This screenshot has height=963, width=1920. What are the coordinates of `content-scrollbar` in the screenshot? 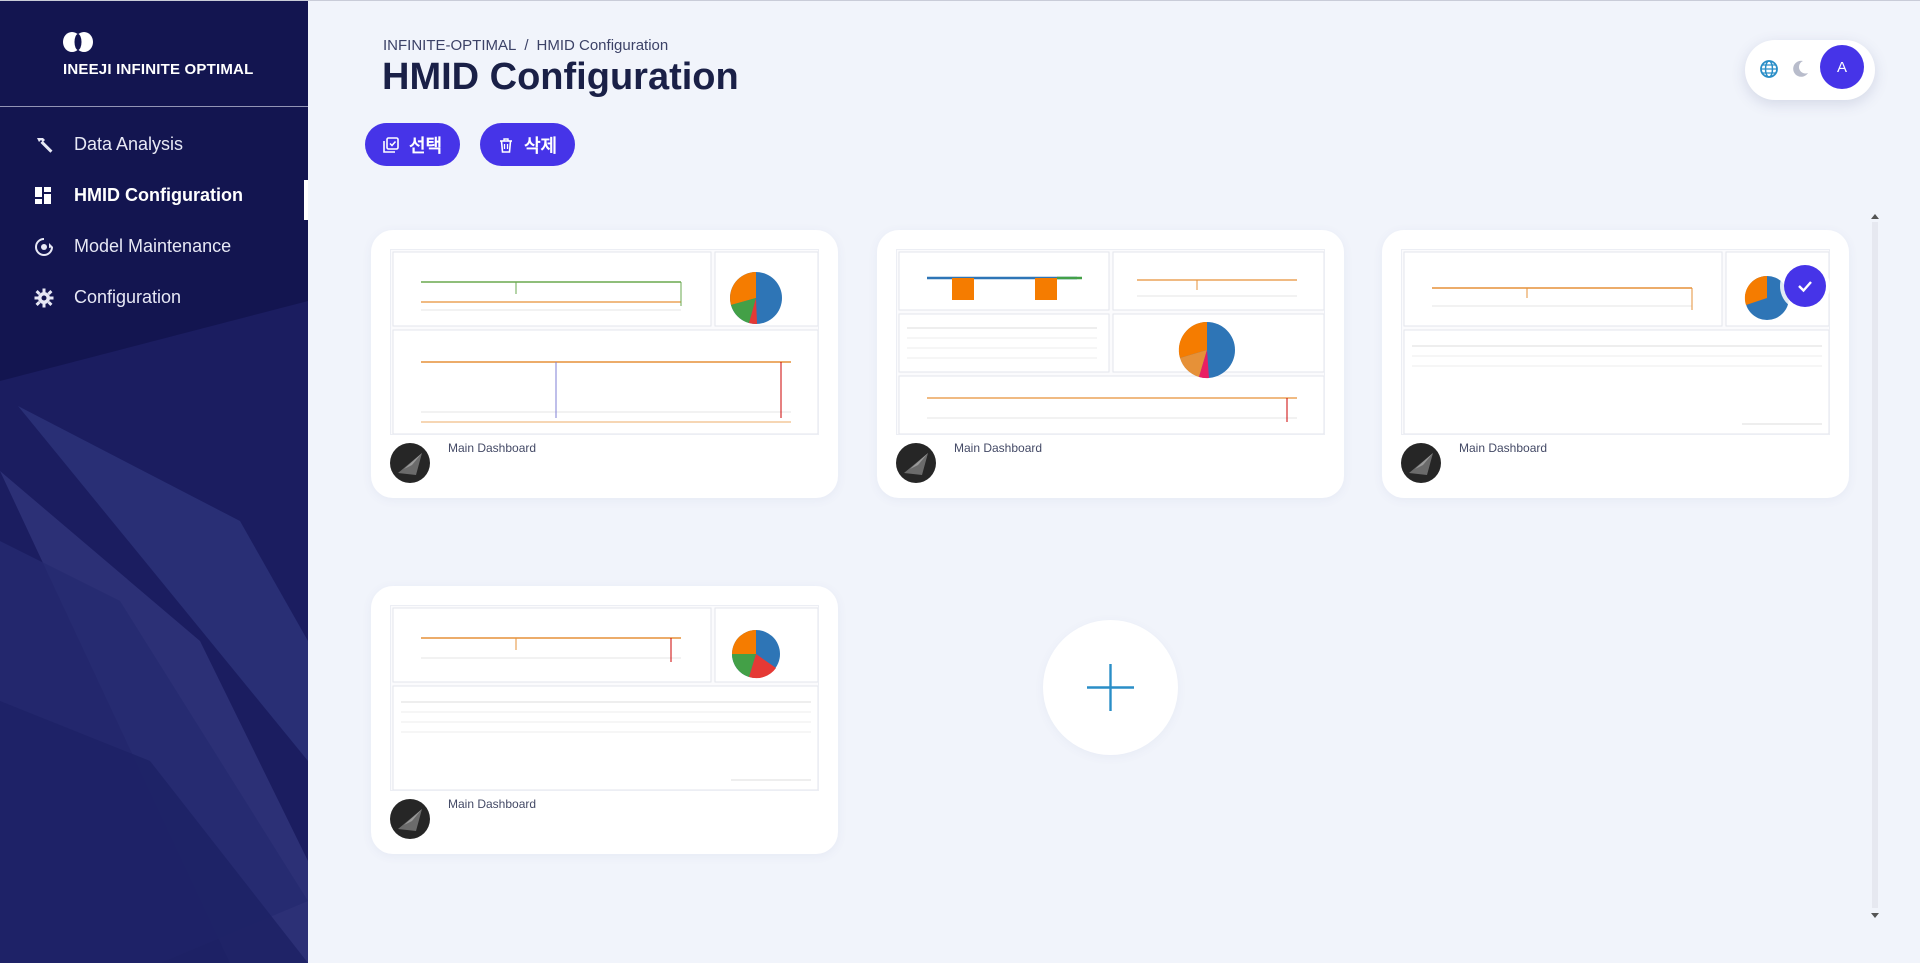 It's located at (1875, 565).